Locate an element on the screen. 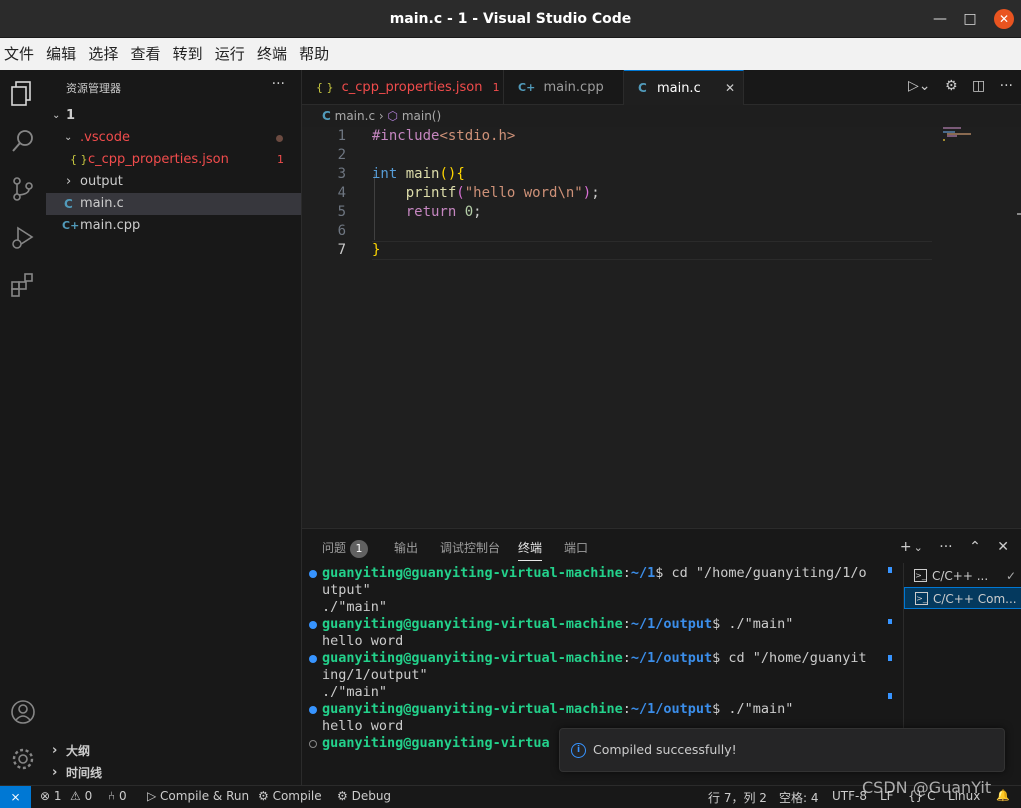  terminal-item: >_ C/C++ ... ✓ is located at coordinates (962, 576).